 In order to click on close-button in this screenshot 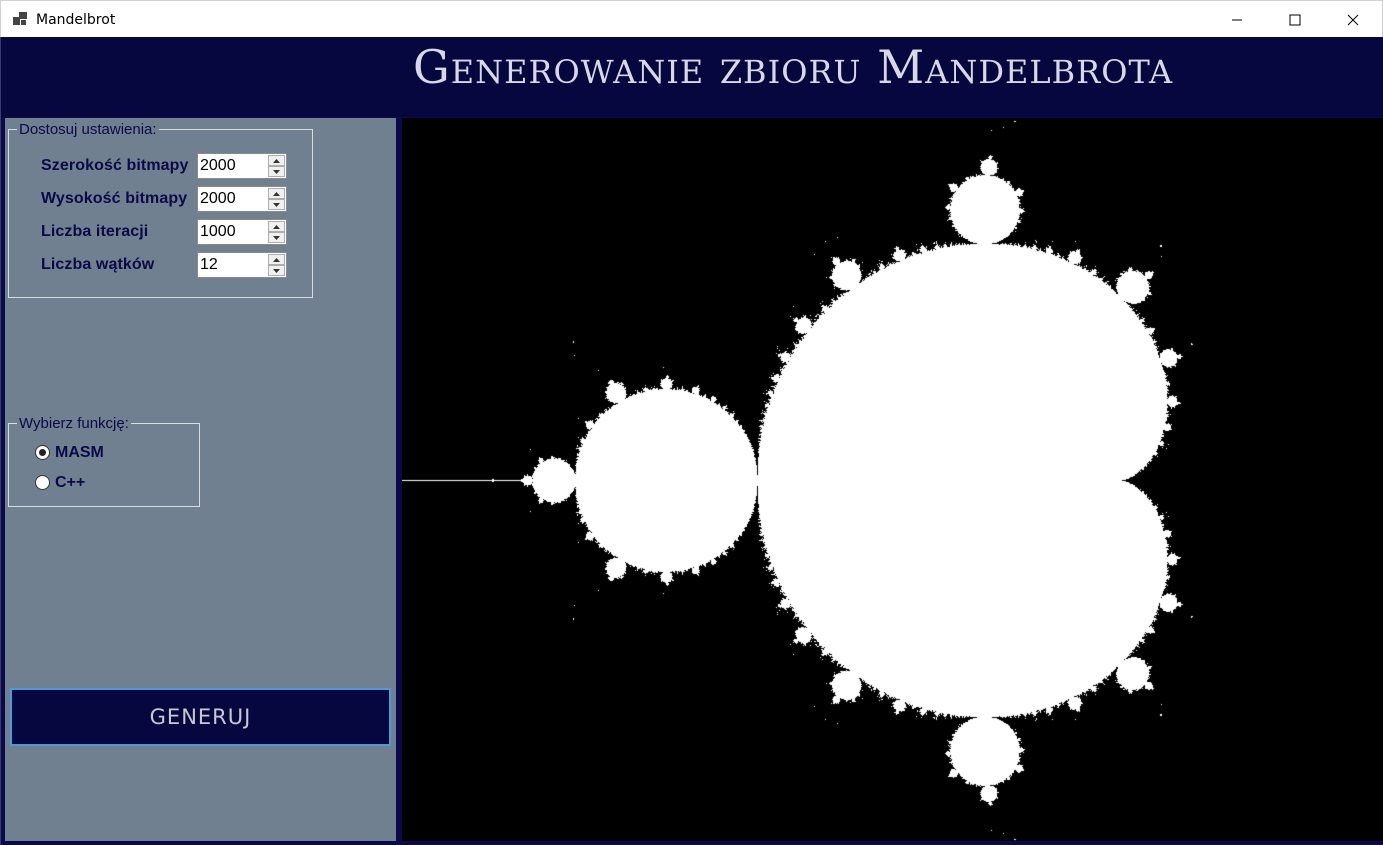, I will do `click(1353, 19)`.